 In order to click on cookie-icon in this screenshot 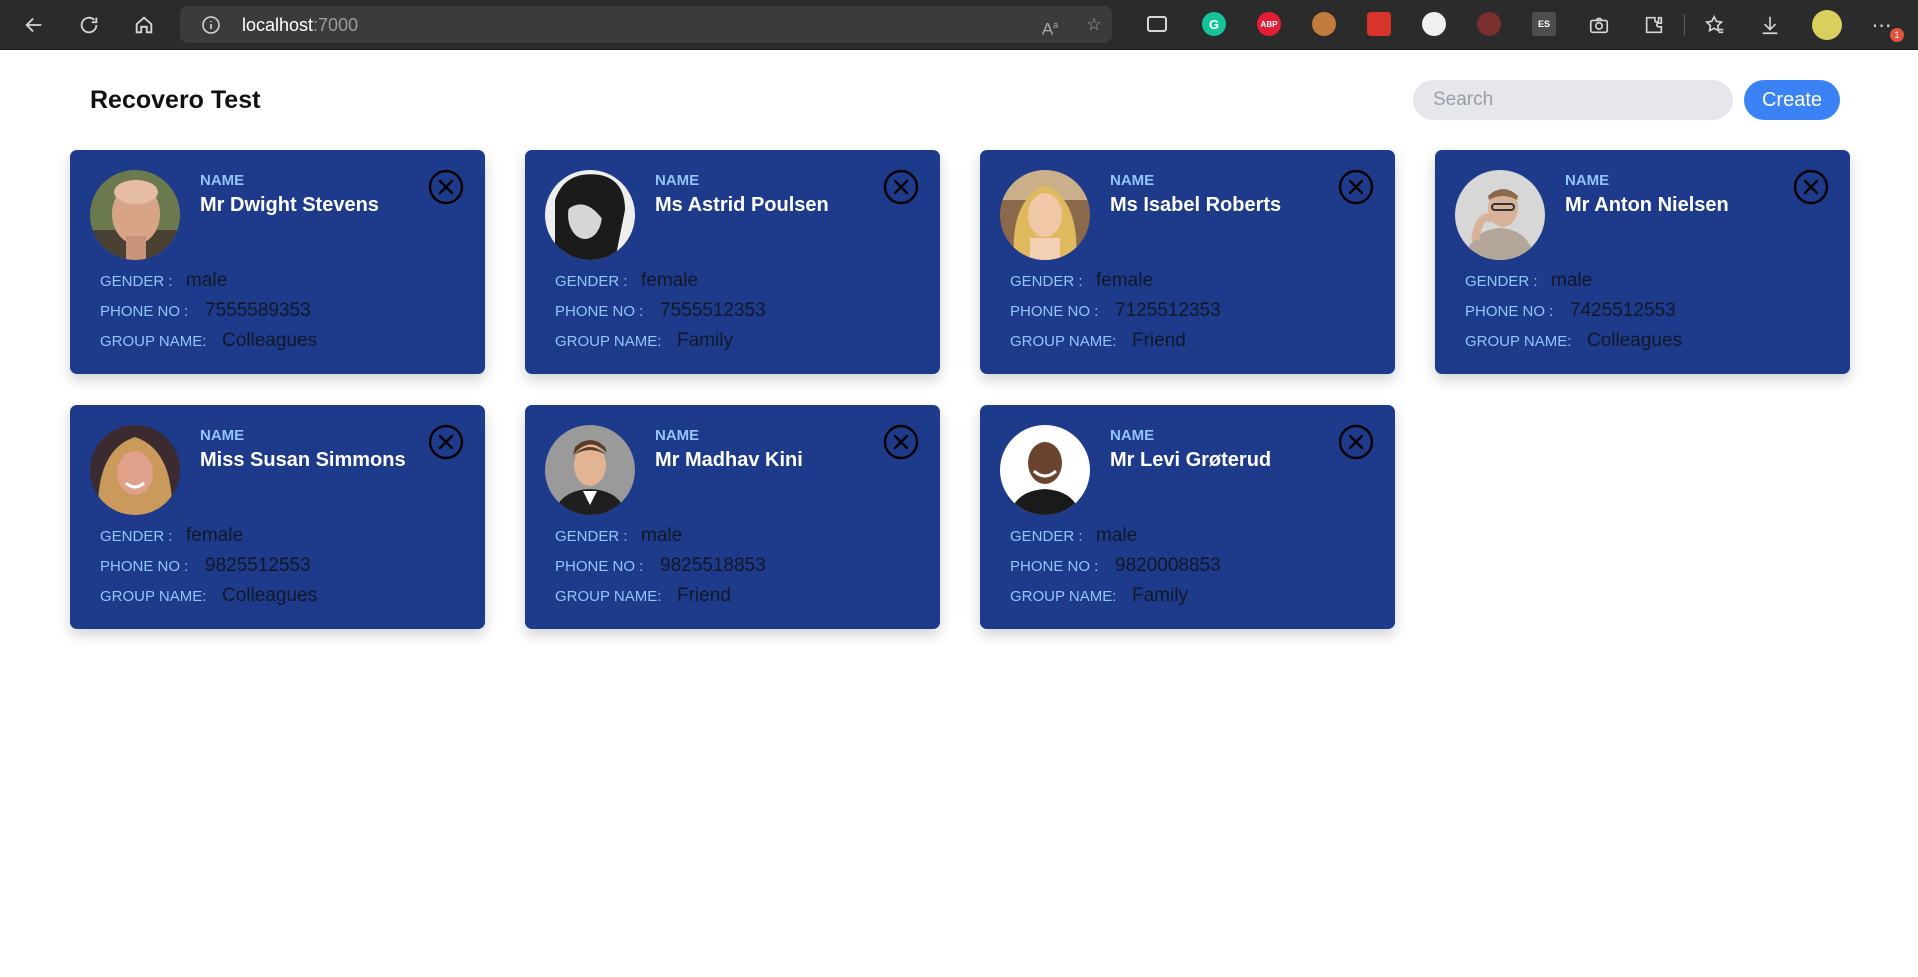, I will do `click(1324, 24)`.